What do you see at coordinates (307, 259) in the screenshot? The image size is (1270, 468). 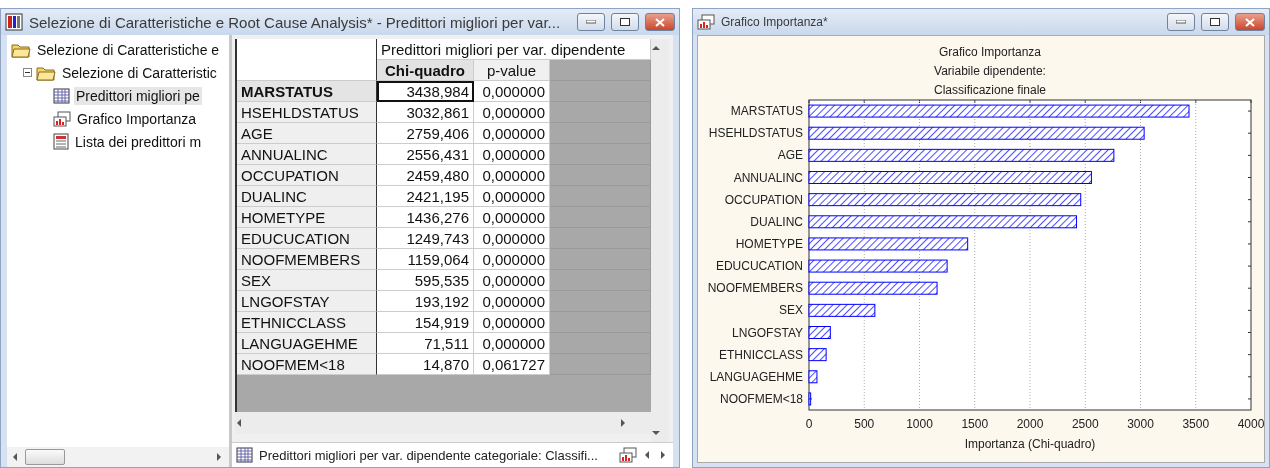 I see `row-header: NOOFMEMBERS` at bounding box center [307, 259].